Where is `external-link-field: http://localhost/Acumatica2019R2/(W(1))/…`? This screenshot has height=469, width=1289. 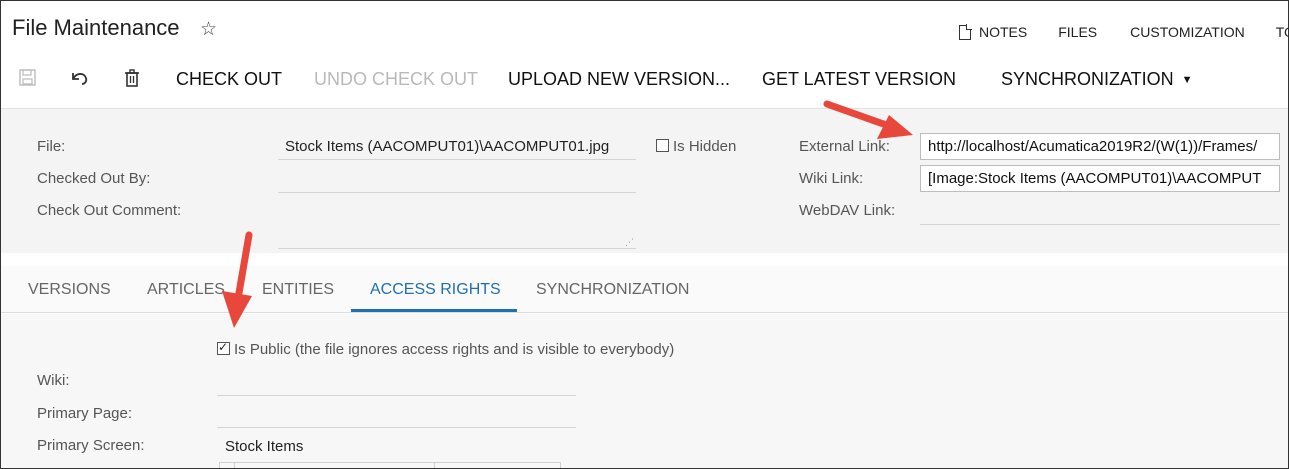
external-link-field: http://localhost/Acumatica2019R2/(W(1))/… is located at coordinates (1100, 146).